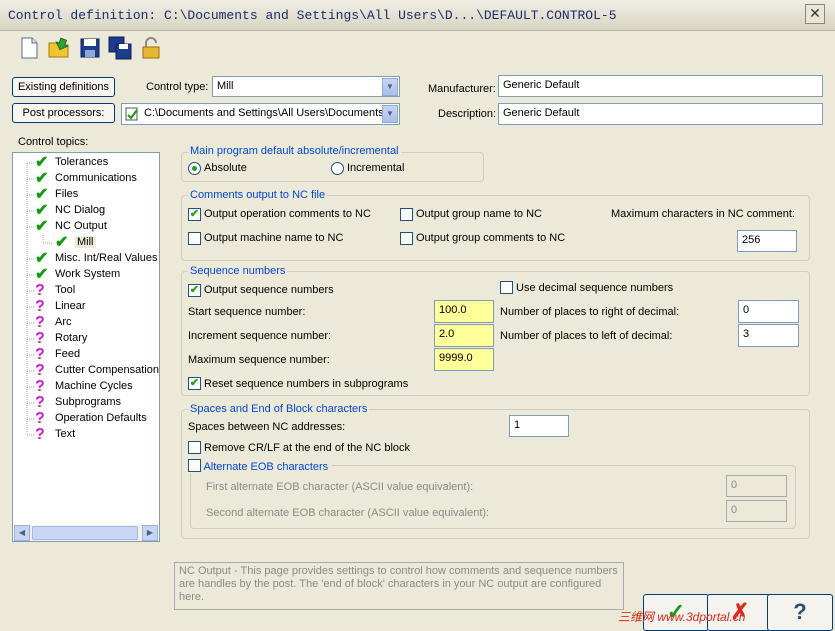 The image size is (835, 631). I want to click on start-seq-label: Start sequence number:, so click(247, 312).